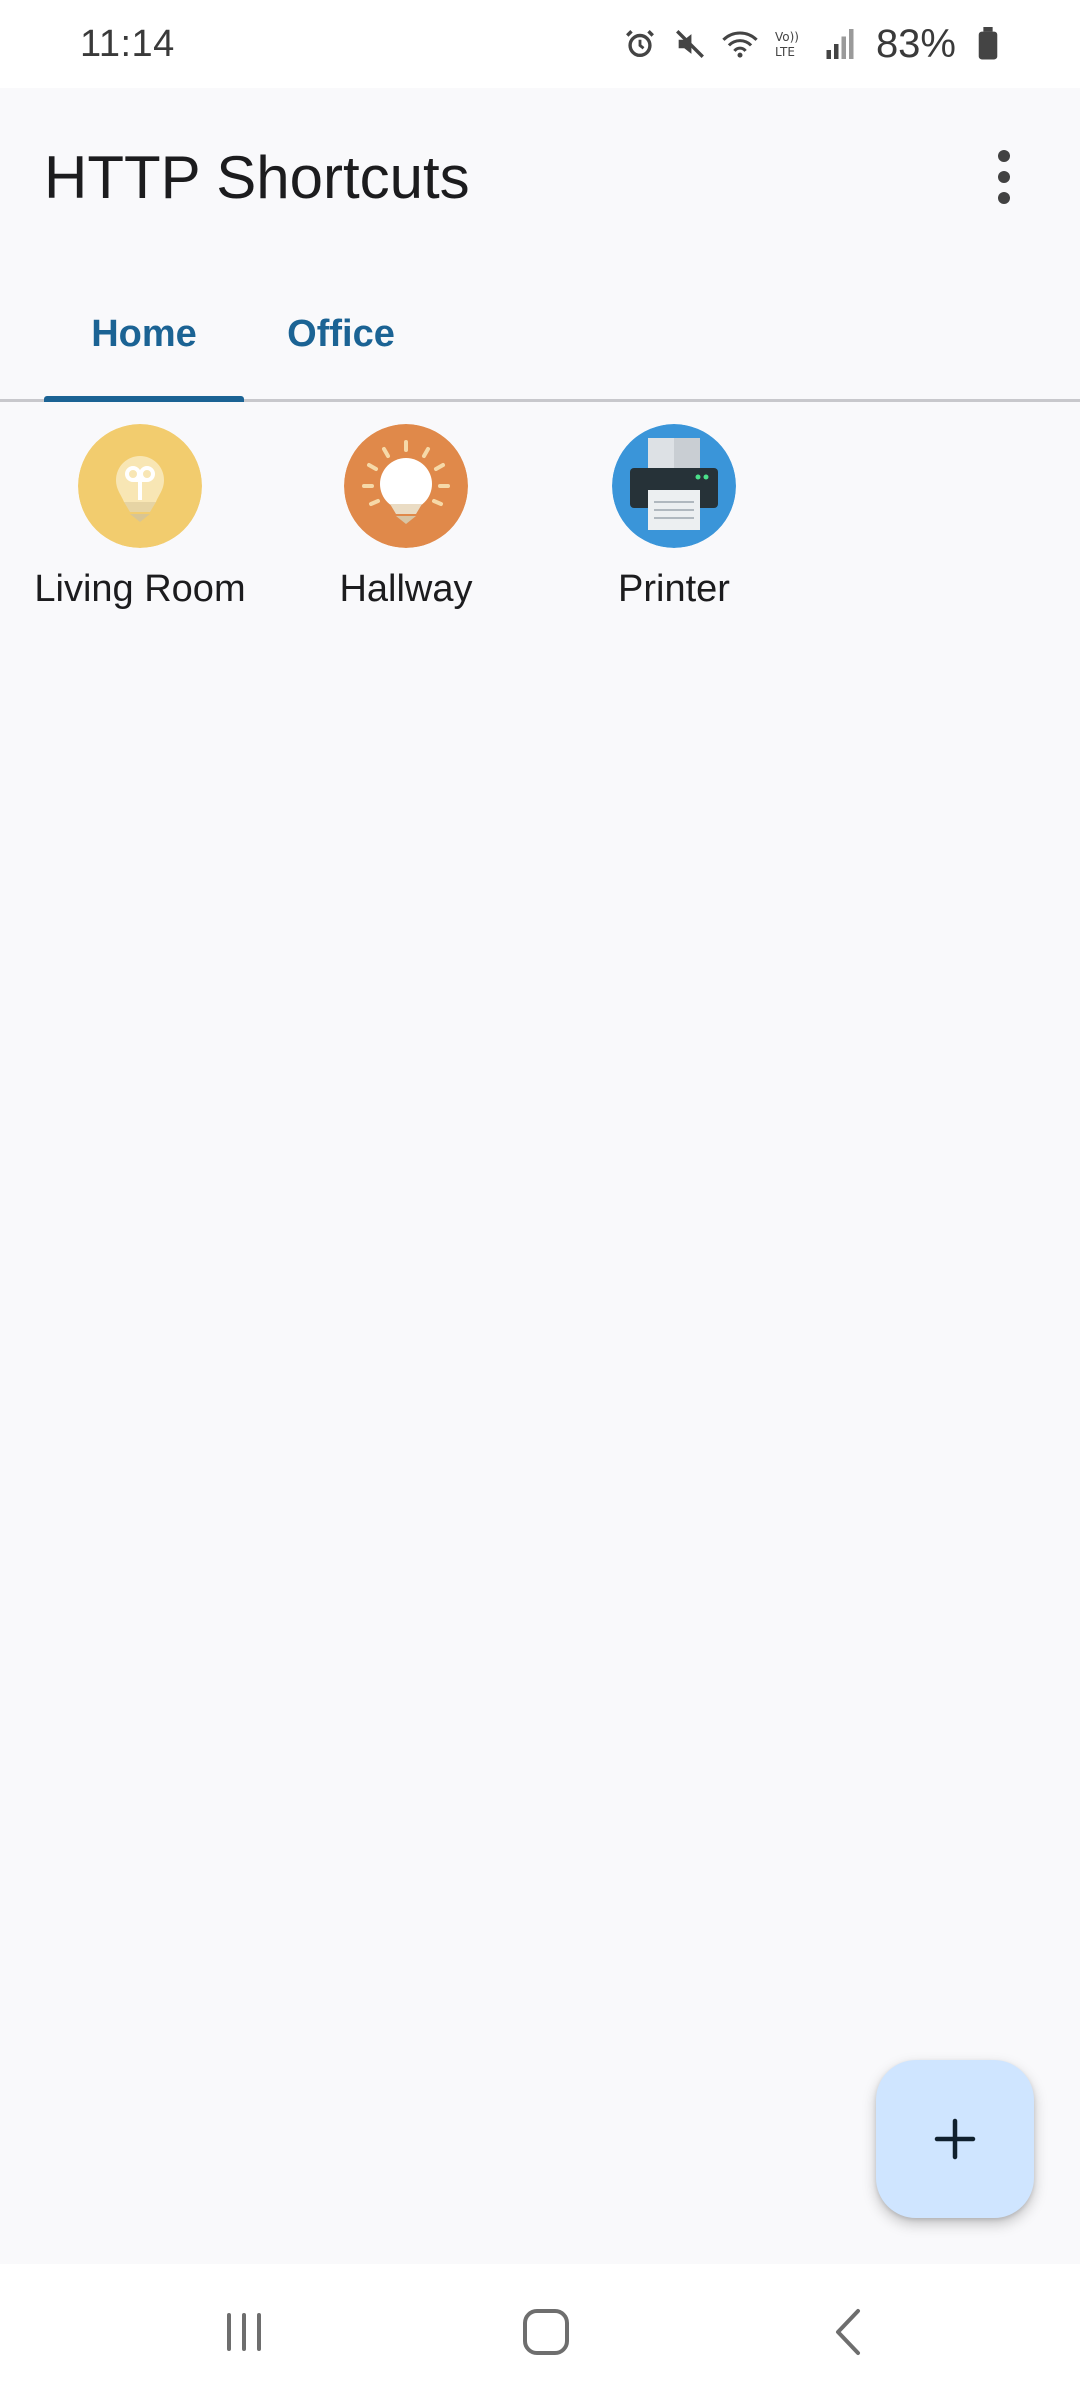 The width and height of the screenshot is (1080, 2400). Describe the element at coordinates (915, 43) in the screenshot. I see `battery-percentage: 83%` at that location.